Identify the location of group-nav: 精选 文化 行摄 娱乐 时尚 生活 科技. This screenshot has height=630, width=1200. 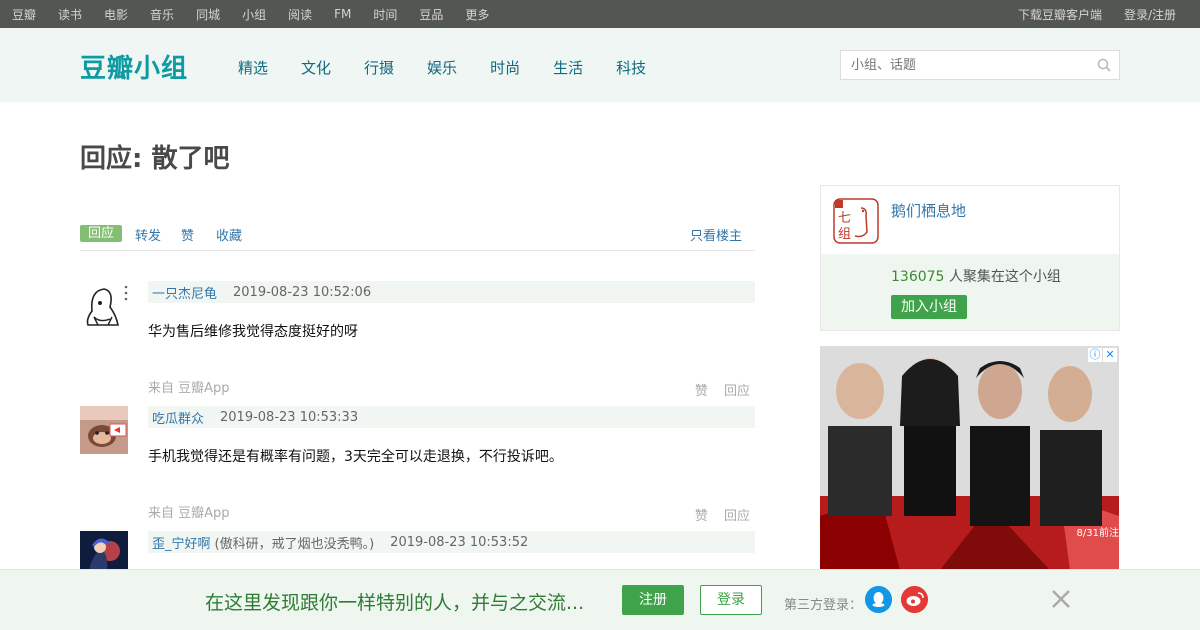
(458, 67).